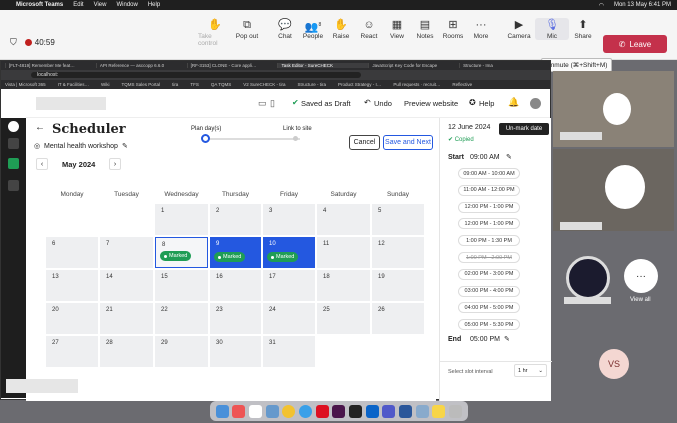 The width and height of the screenshot is (677, 423). I want to click on calendar-day-cell: 18, so click(343, 285).